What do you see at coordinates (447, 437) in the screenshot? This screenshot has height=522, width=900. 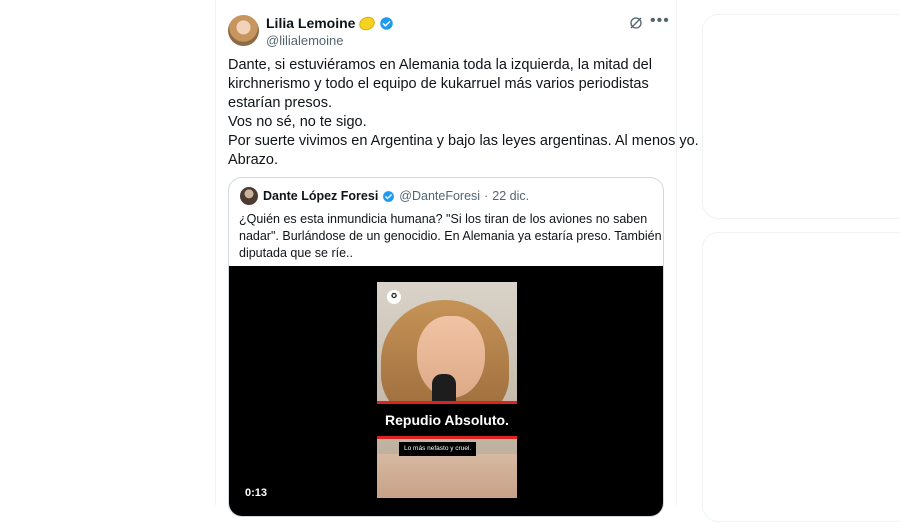 I see `banner-red-line` at bounding box center [447, 437].